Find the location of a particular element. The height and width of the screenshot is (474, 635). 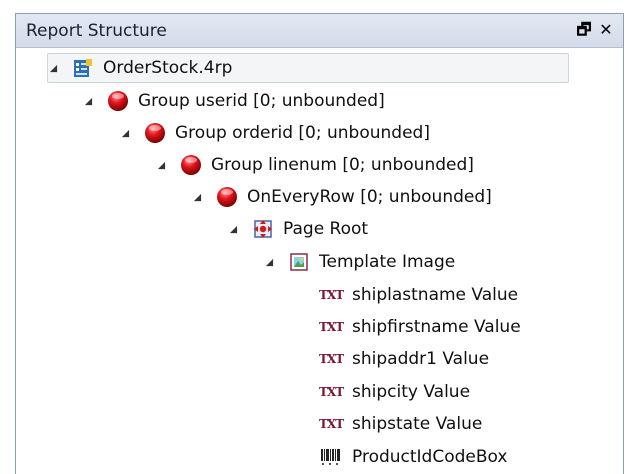

tree-node-group-orderid: Group orderid [0; unbounded] is located at coordinates (275, 133).